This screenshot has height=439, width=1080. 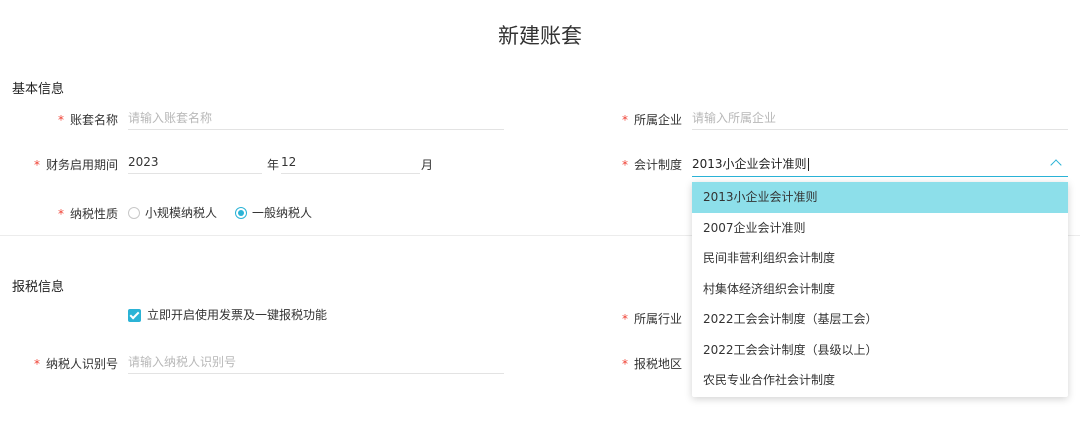 What do you see at coordinates (749, 164) in the screenshot?
I see `accounting-select-value: 2013小企业会计准则` at bounding box center [749, 164].